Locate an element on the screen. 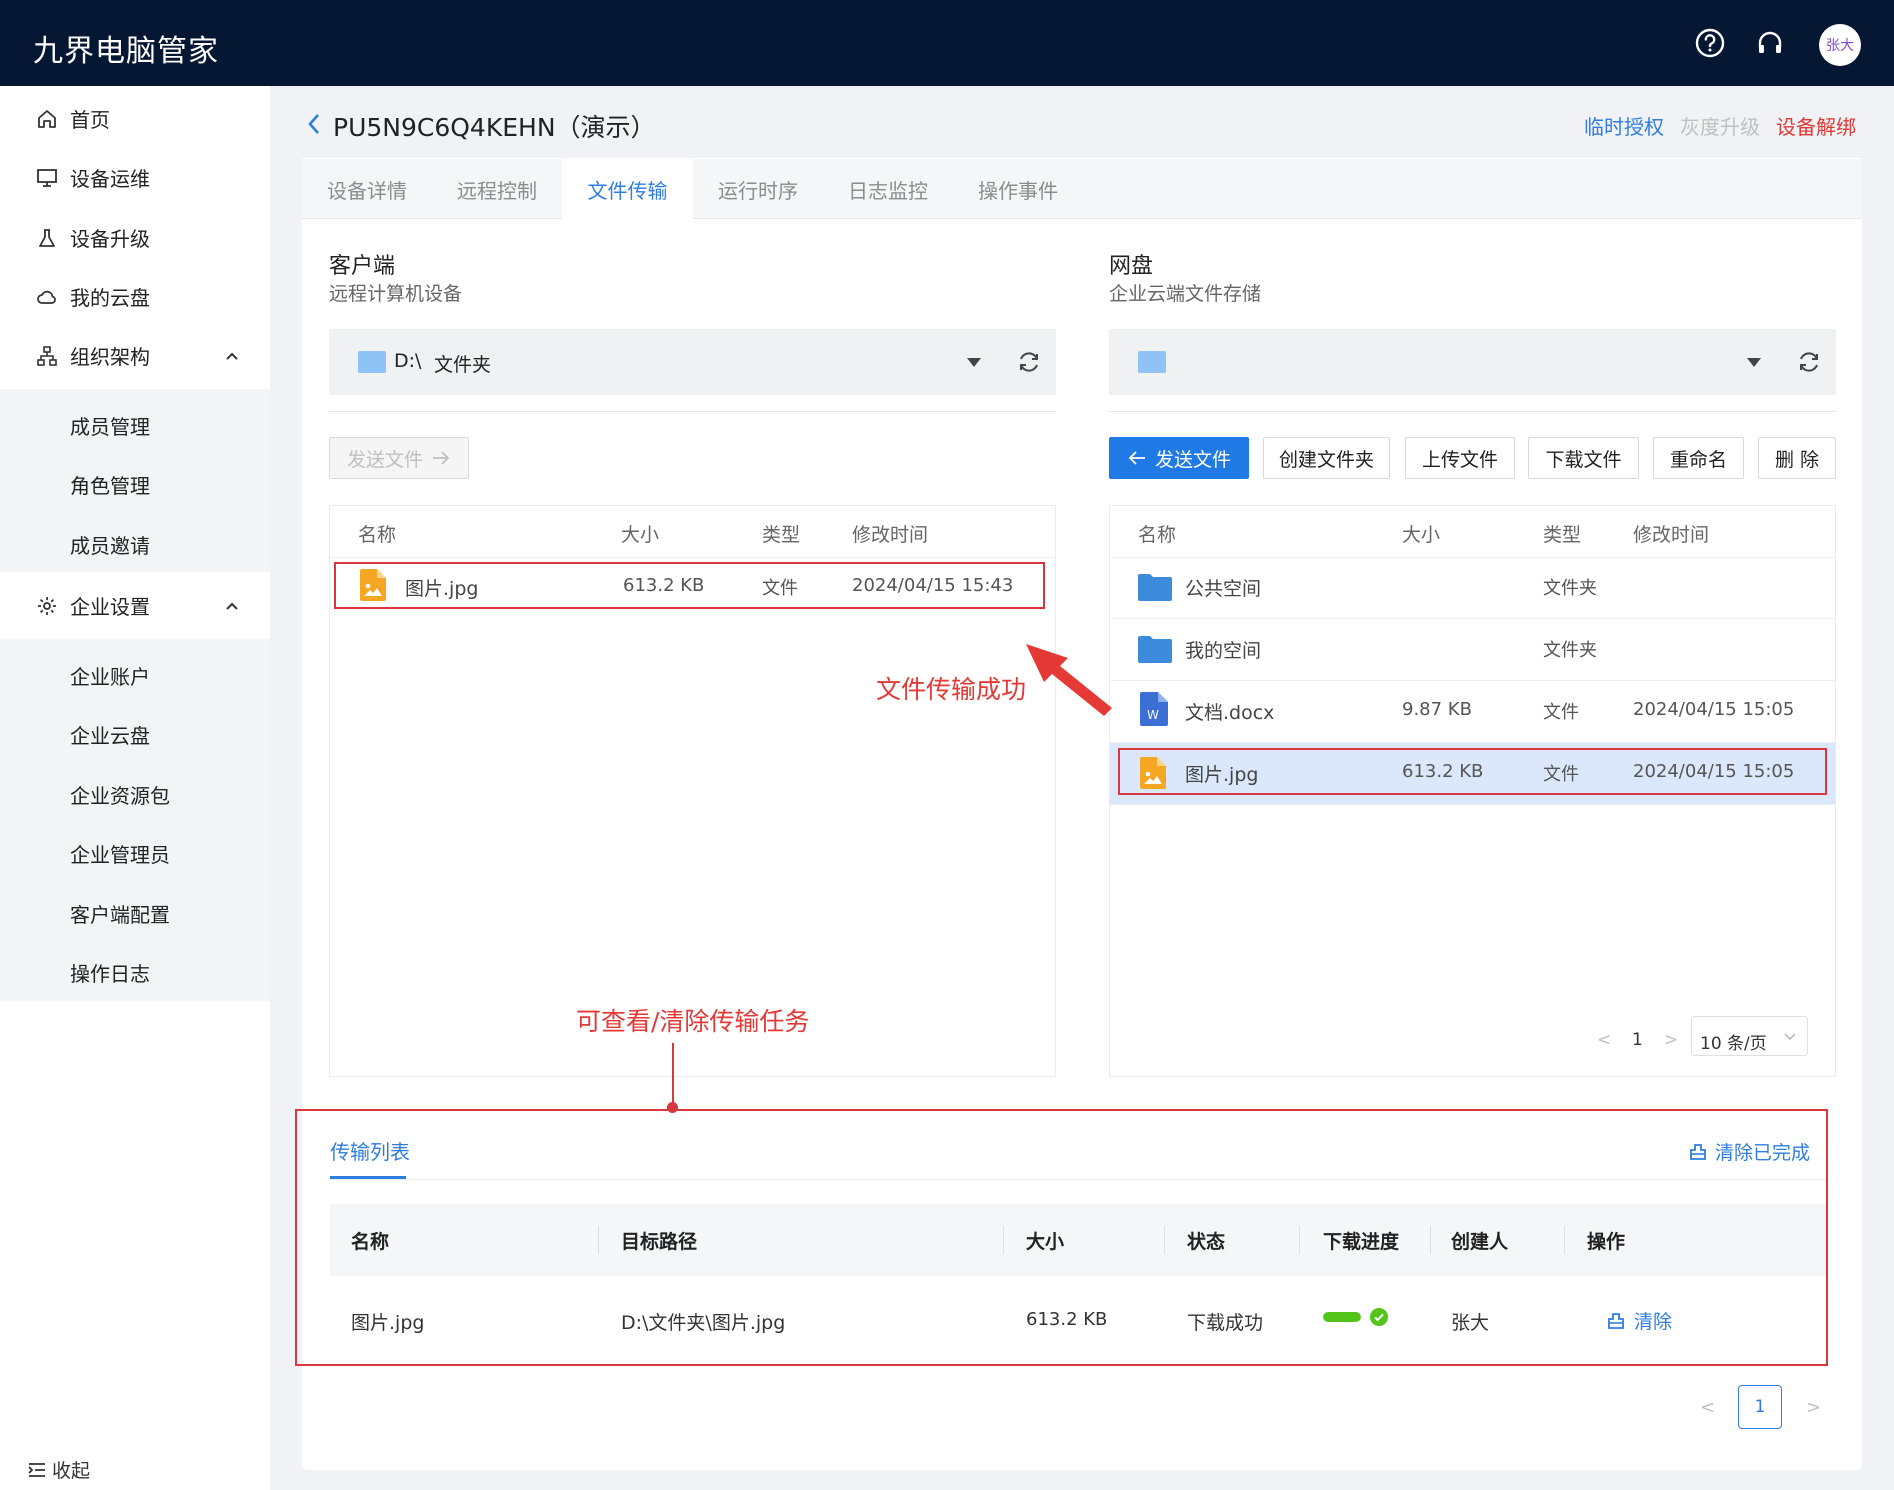  broom-icon is located at coordinates (1698, 1151).